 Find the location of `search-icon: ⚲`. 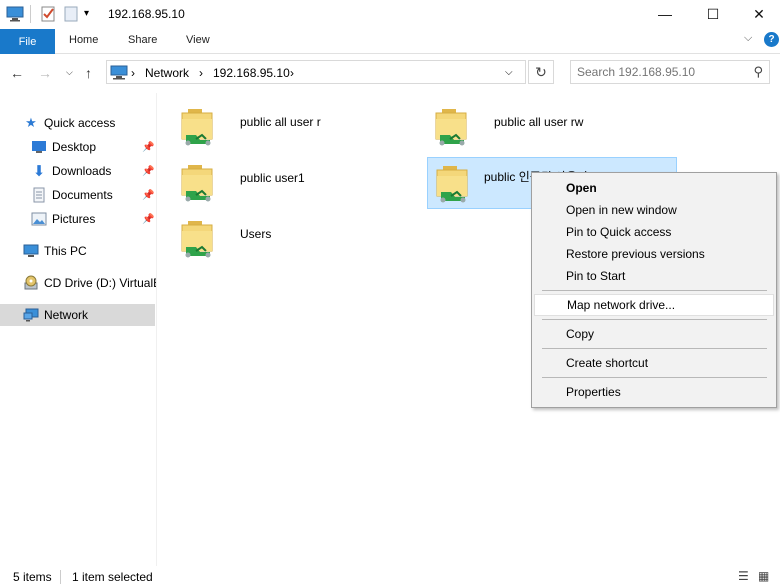

search-icon: ⚲ is located at coordinates (758, 72).